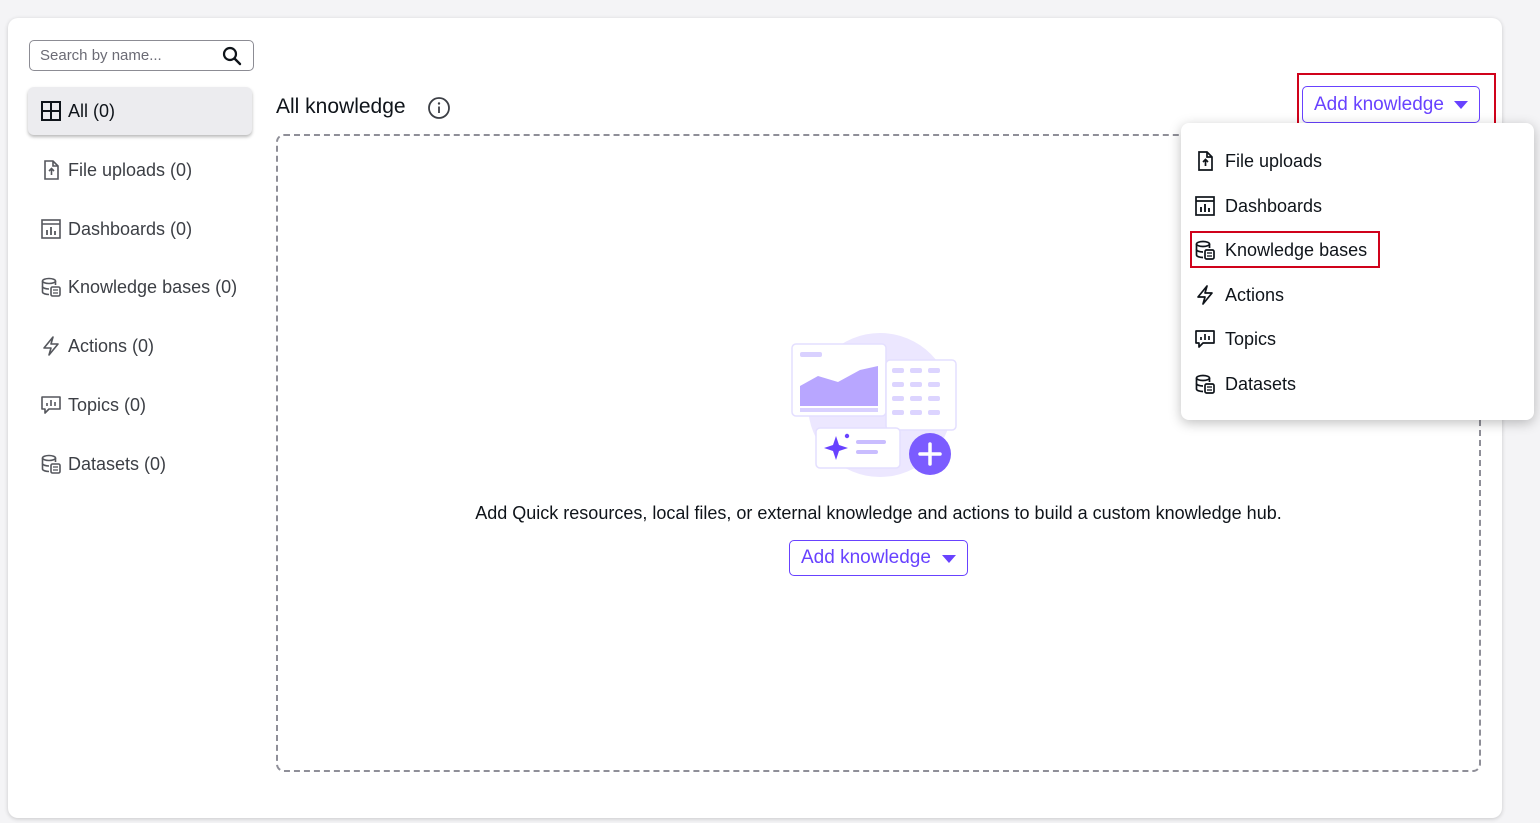 This screenshot has width=1540, height=823. Describe the element at coordinates (949, 559) in the screenshot. I see `caret-down-icon` at that location.